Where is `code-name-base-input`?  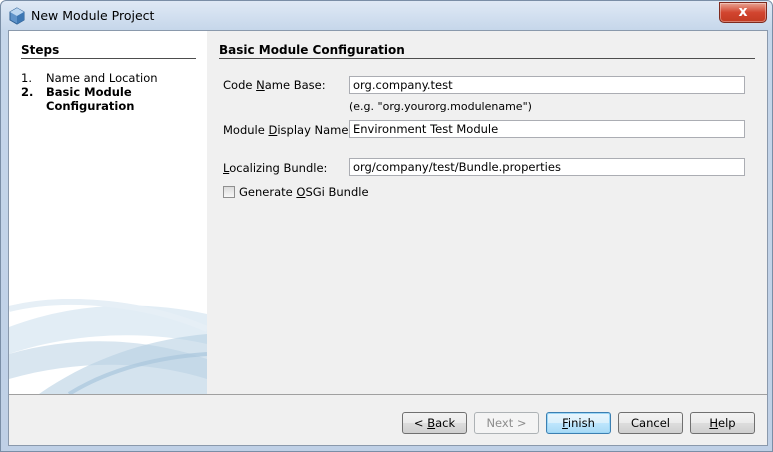
code-name-base-input is located at coordinates (547, 85).